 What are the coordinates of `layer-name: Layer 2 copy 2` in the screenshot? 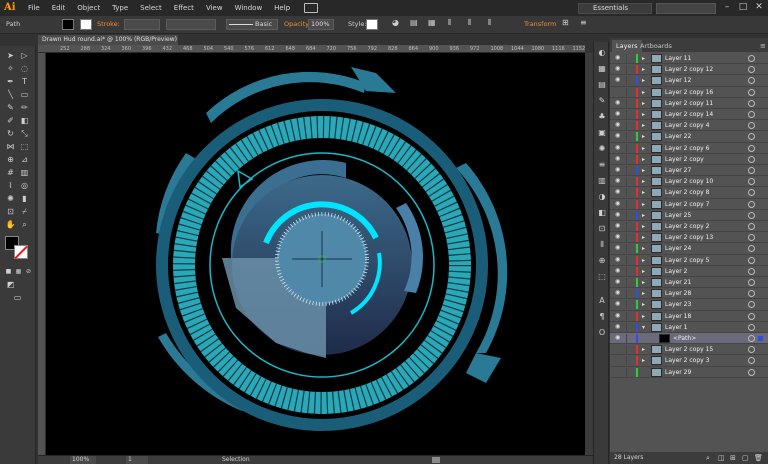 It's located at (687, 226).